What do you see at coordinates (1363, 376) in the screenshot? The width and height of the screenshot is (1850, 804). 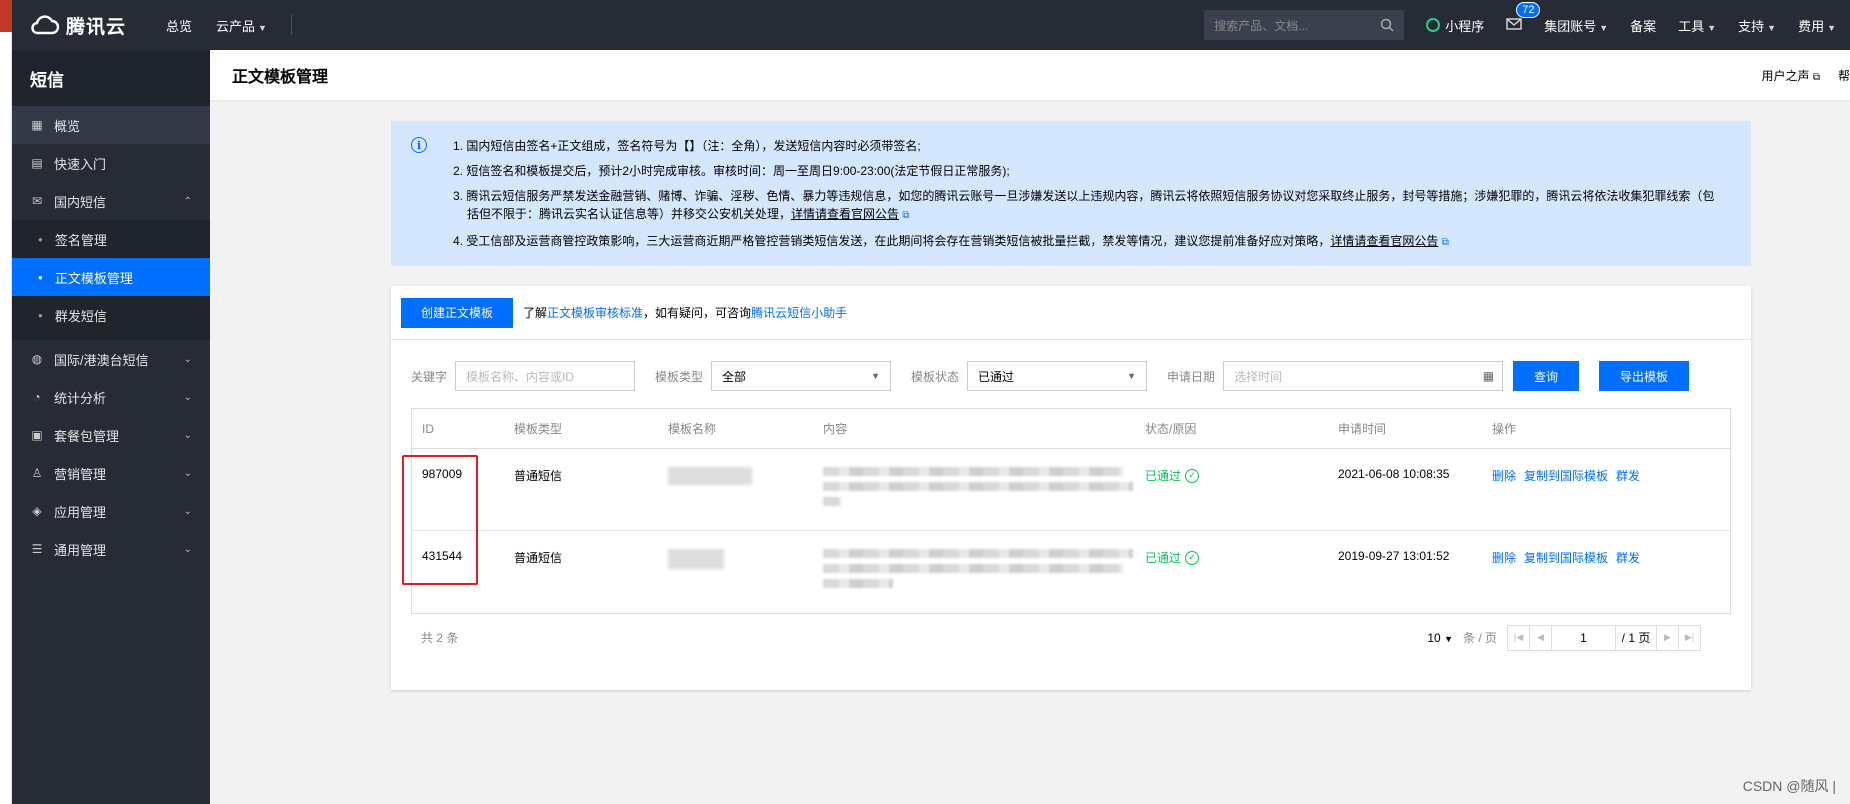 I see `date-picker: 选择时间 ▦` at bounding box center [1363, 376].